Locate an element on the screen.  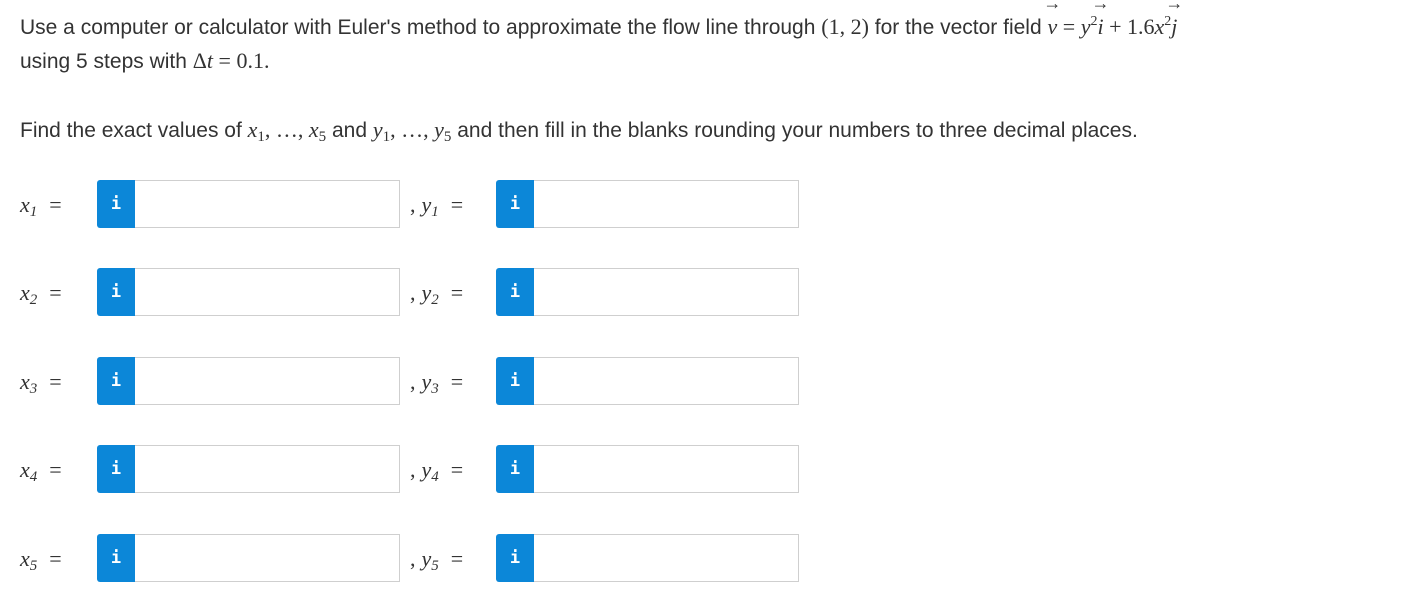
answer-row-3: x3 = i , y3 = i is located at coordinates (410, 382).